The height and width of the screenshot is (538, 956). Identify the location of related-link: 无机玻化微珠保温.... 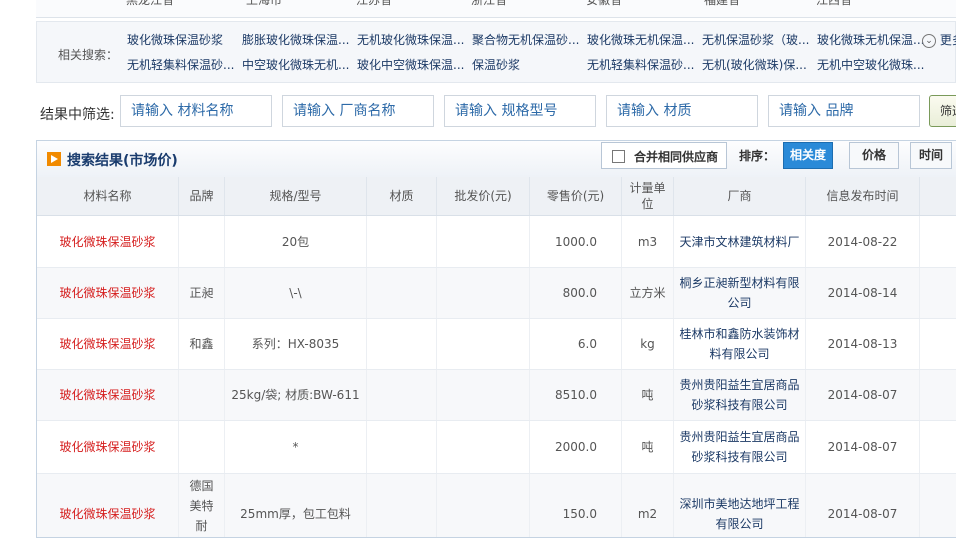
(413, 39).